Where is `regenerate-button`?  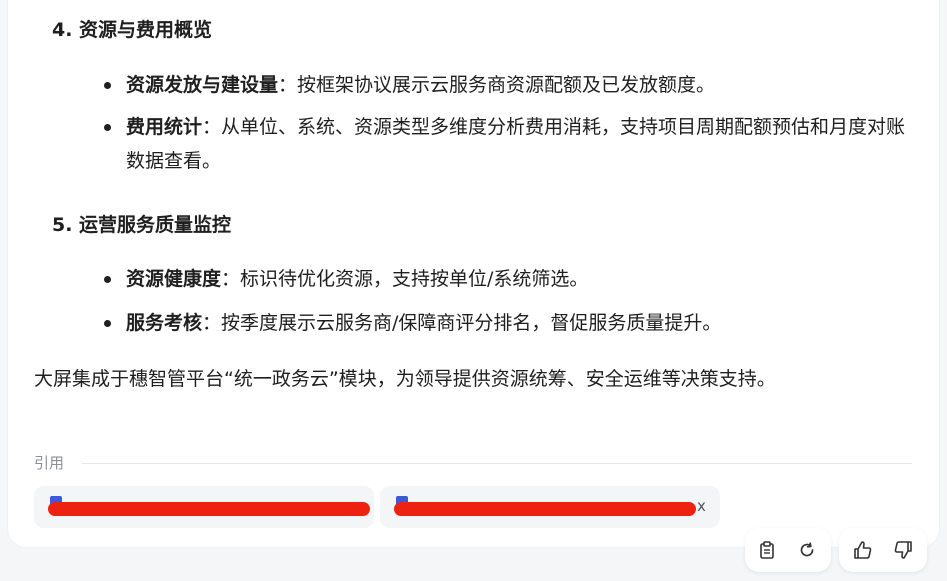
regenerate-button is located at coordinates (807, 550).